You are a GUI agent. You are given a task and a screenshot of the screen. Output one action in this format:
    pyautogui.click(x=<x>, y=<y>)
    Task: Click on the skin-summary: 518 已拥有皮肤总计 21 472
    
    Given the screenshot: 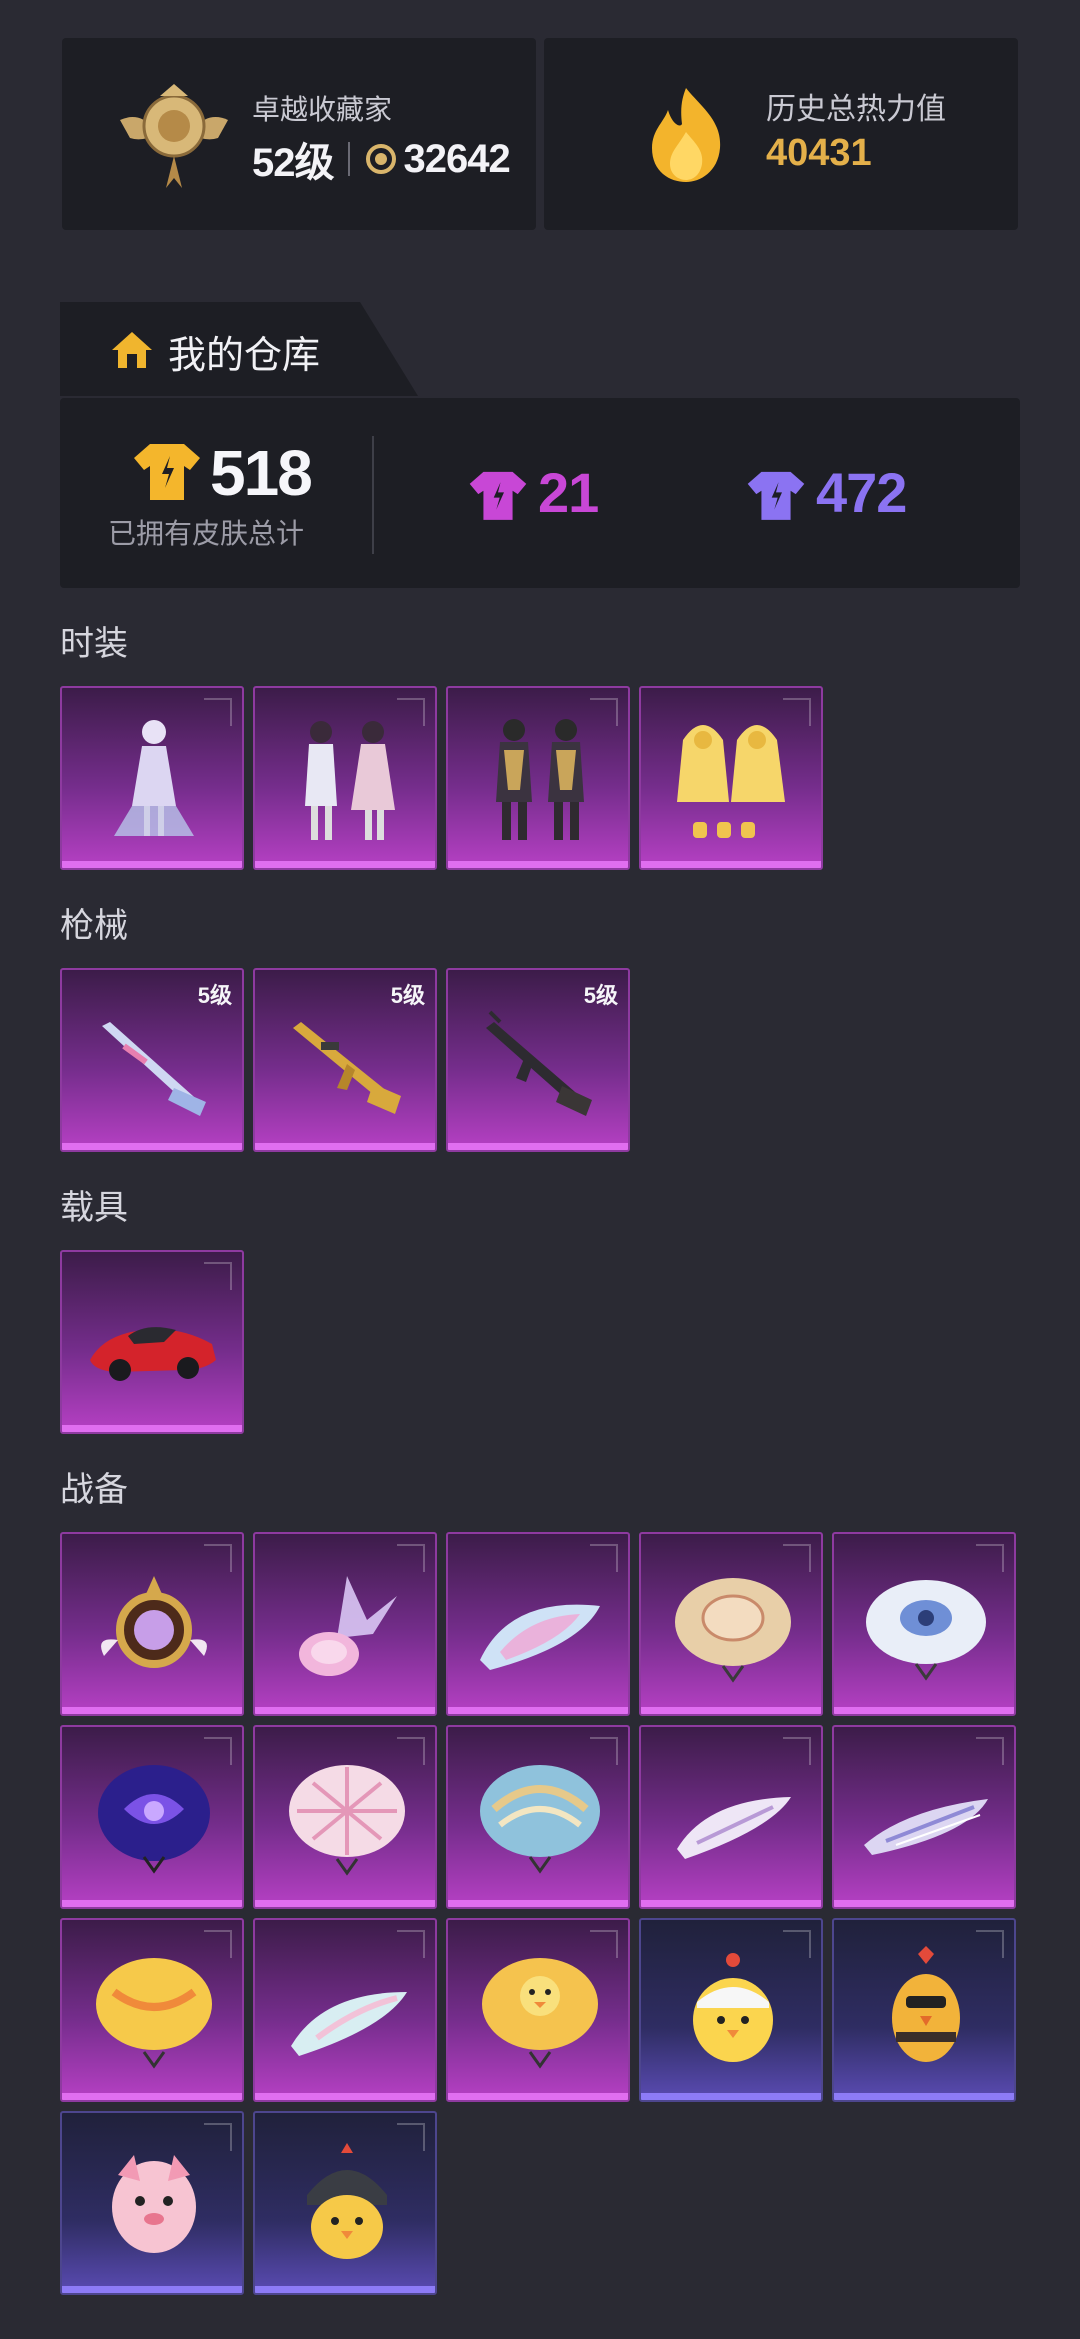 What is the action you would take?
    pyautogui.click(x=540, y=493)
    